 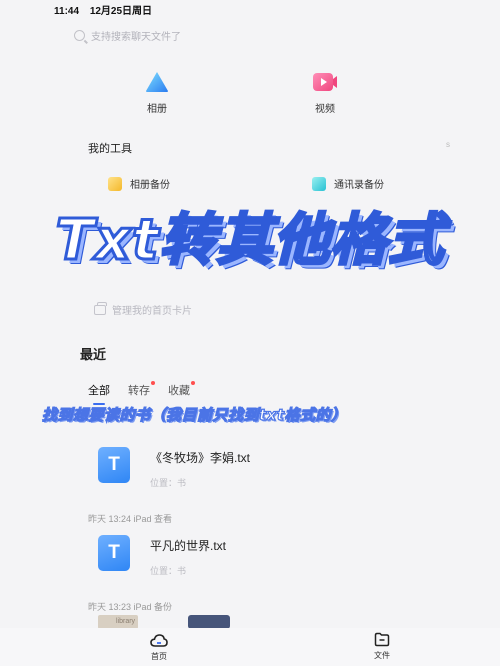 I want to click on nav-home-label: 首页, so click(x=159, y=656).